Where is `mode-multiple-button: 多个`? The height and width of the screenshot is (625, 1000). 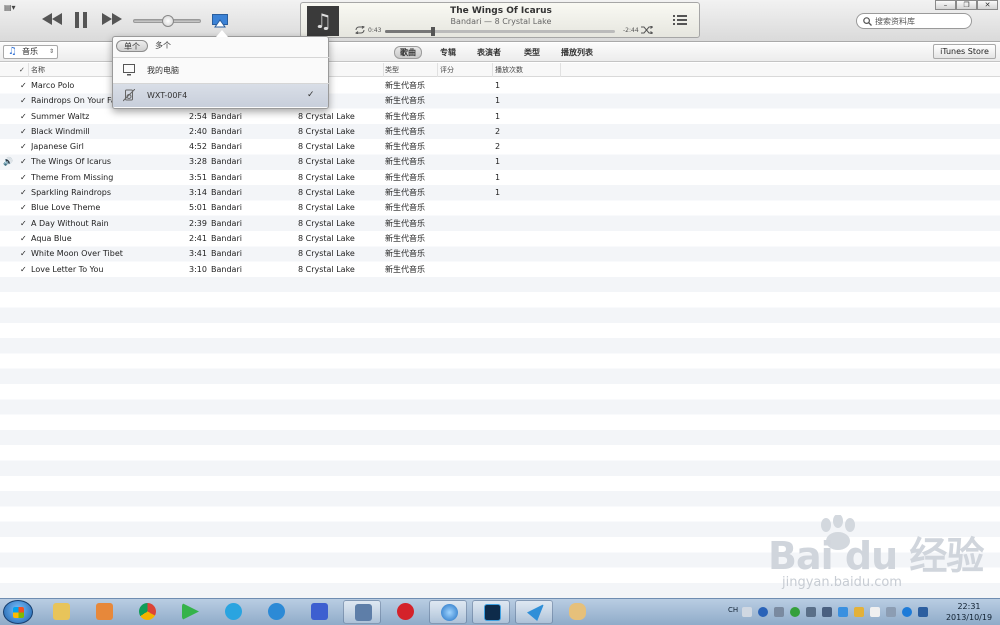
mode-multiple-button: 多个 is located at coordinates (163, 46).